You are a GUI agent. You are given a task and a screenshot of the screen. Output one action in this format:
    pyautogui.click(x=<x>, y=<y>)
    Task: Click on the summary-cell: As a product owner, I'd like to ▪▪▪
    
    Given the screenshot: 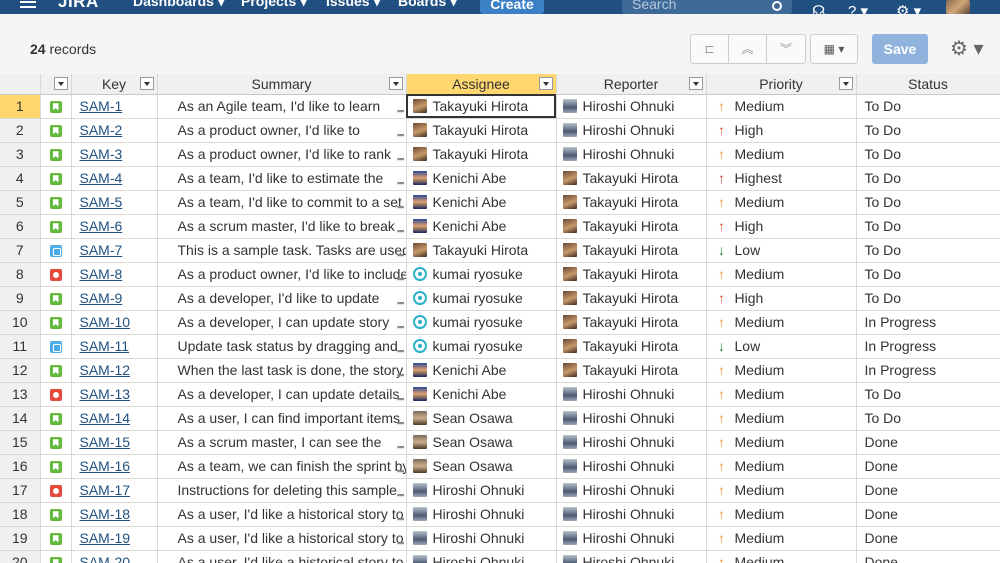 What is the action you would take?
    pyautogui.click(x=282, y=130)
    